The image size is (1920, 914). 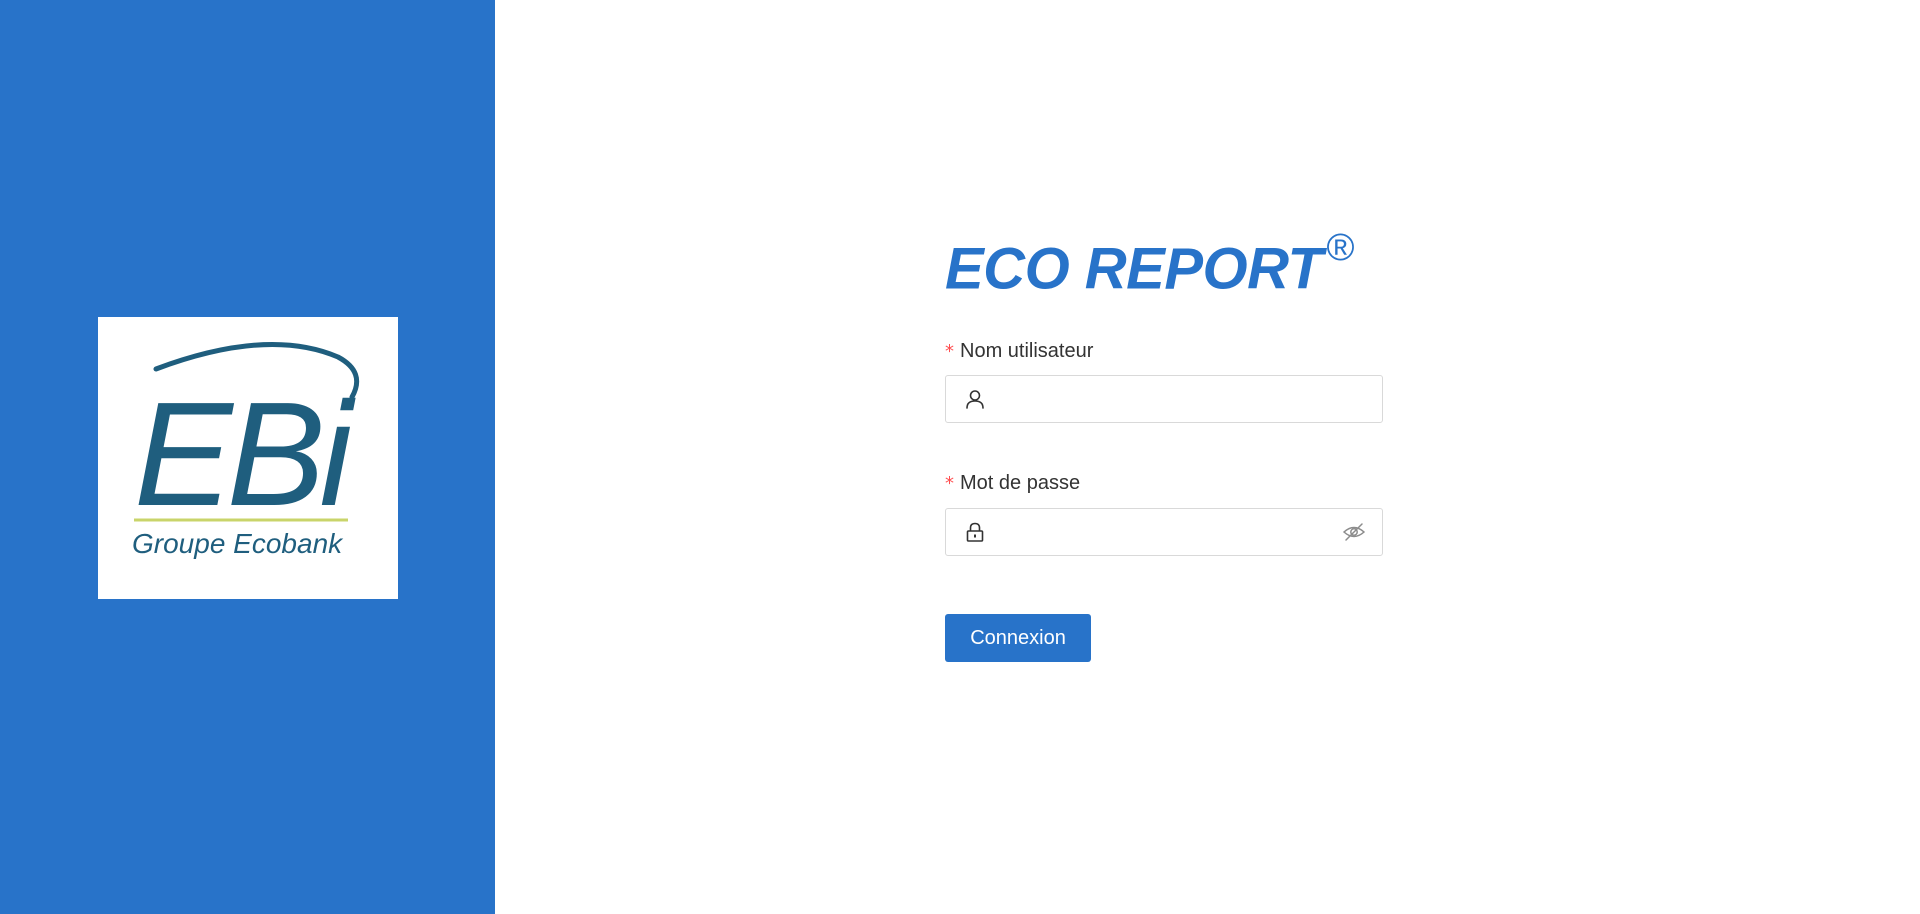 What do you see at coordinates (1340, 248) in the screenshot?
I see `registered-mark: ®` at bounding box center [1340, 248].